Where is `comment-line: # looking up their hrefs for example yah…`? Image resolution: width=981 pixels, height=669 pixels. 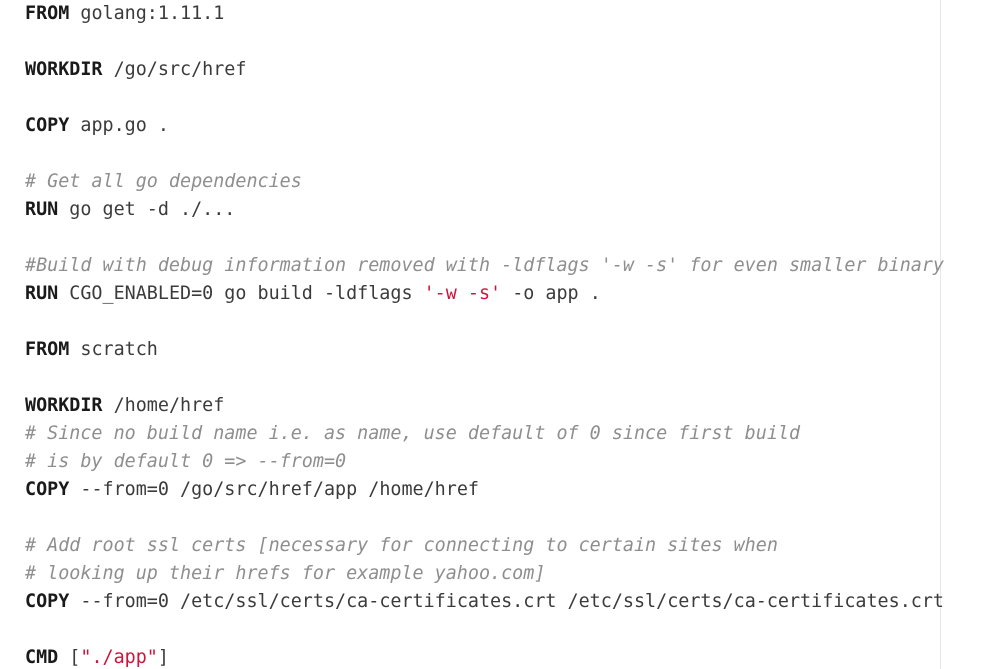 comment-line: # looking up their hrefs for example yah… is located at coordinates (484, 574).